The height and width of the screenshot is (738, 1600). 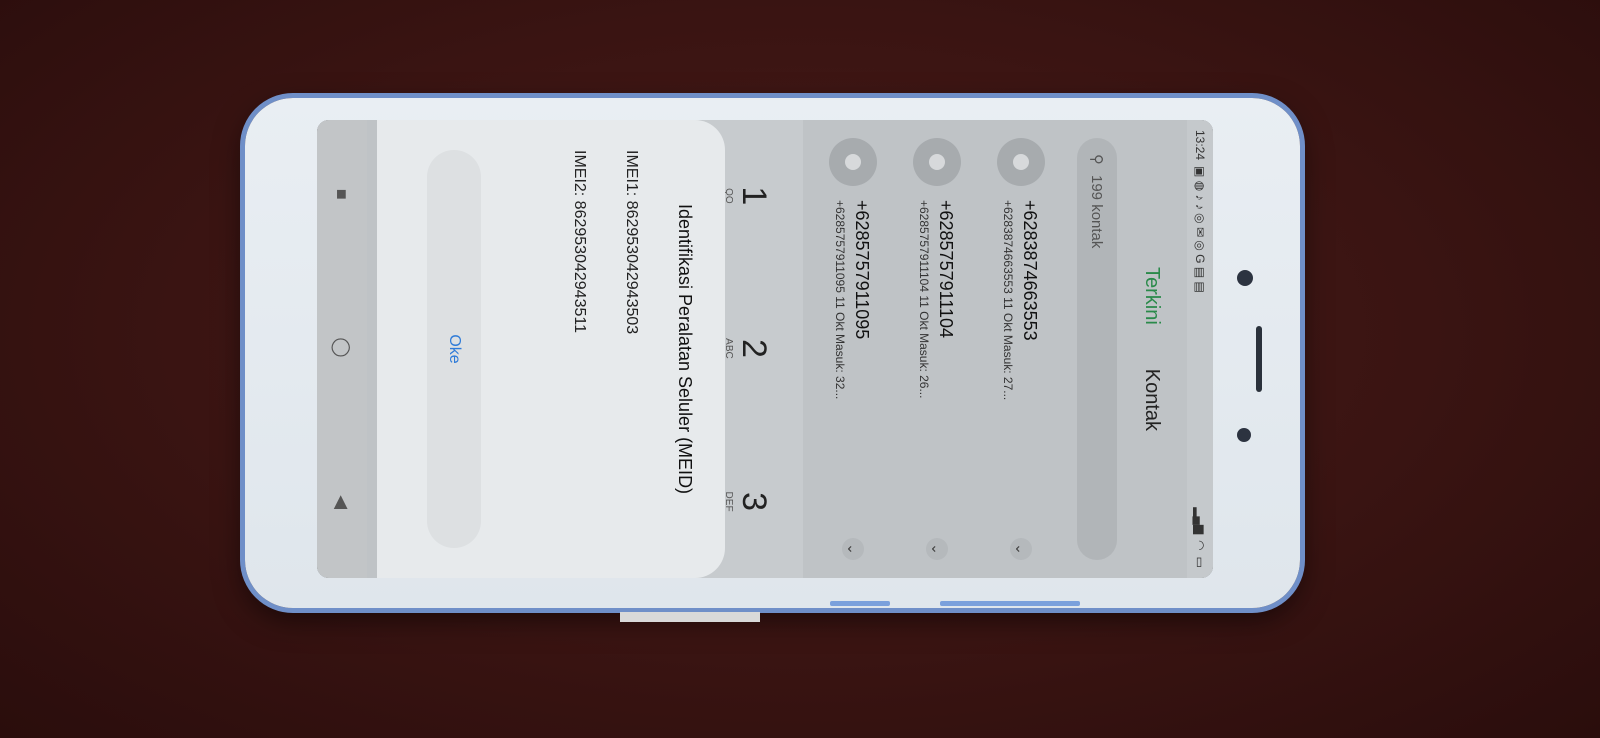 I want to click on front-camera, so click(x=1245, y=278).